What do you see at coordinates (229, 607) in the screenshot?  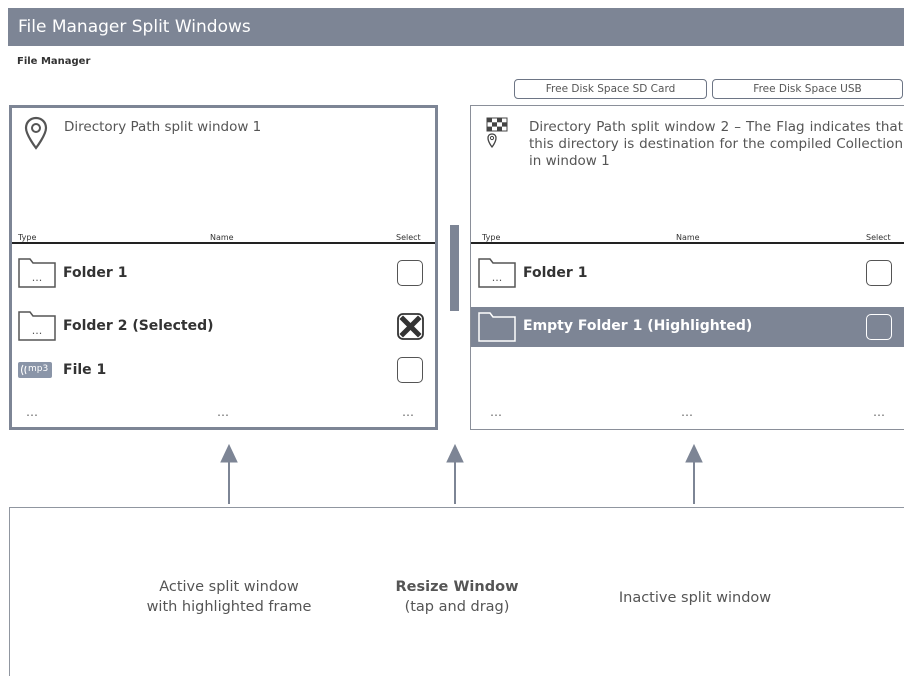 I see `caption-line: with highlighted frame` at bounding box center [229, 607].